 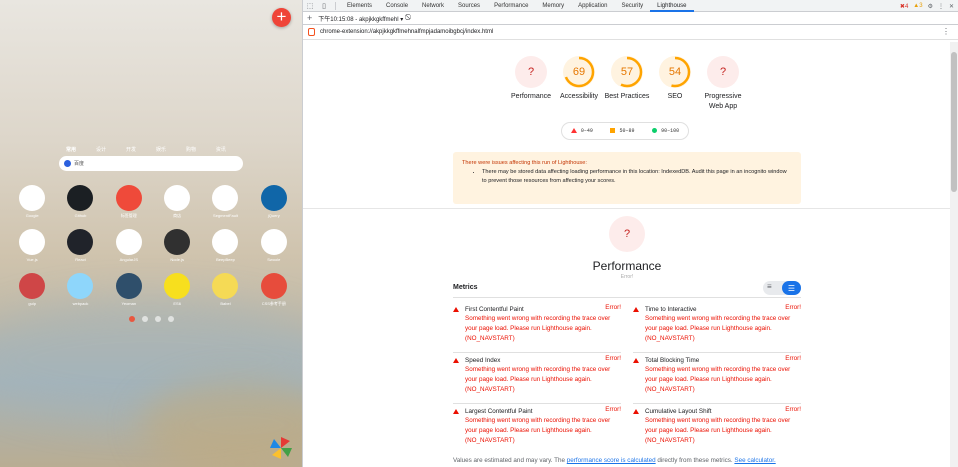 What do you see at coordinates (627, 96) in the screenshot?
I see `gauge-label: Best Practices` at bounding box center [627, 96].